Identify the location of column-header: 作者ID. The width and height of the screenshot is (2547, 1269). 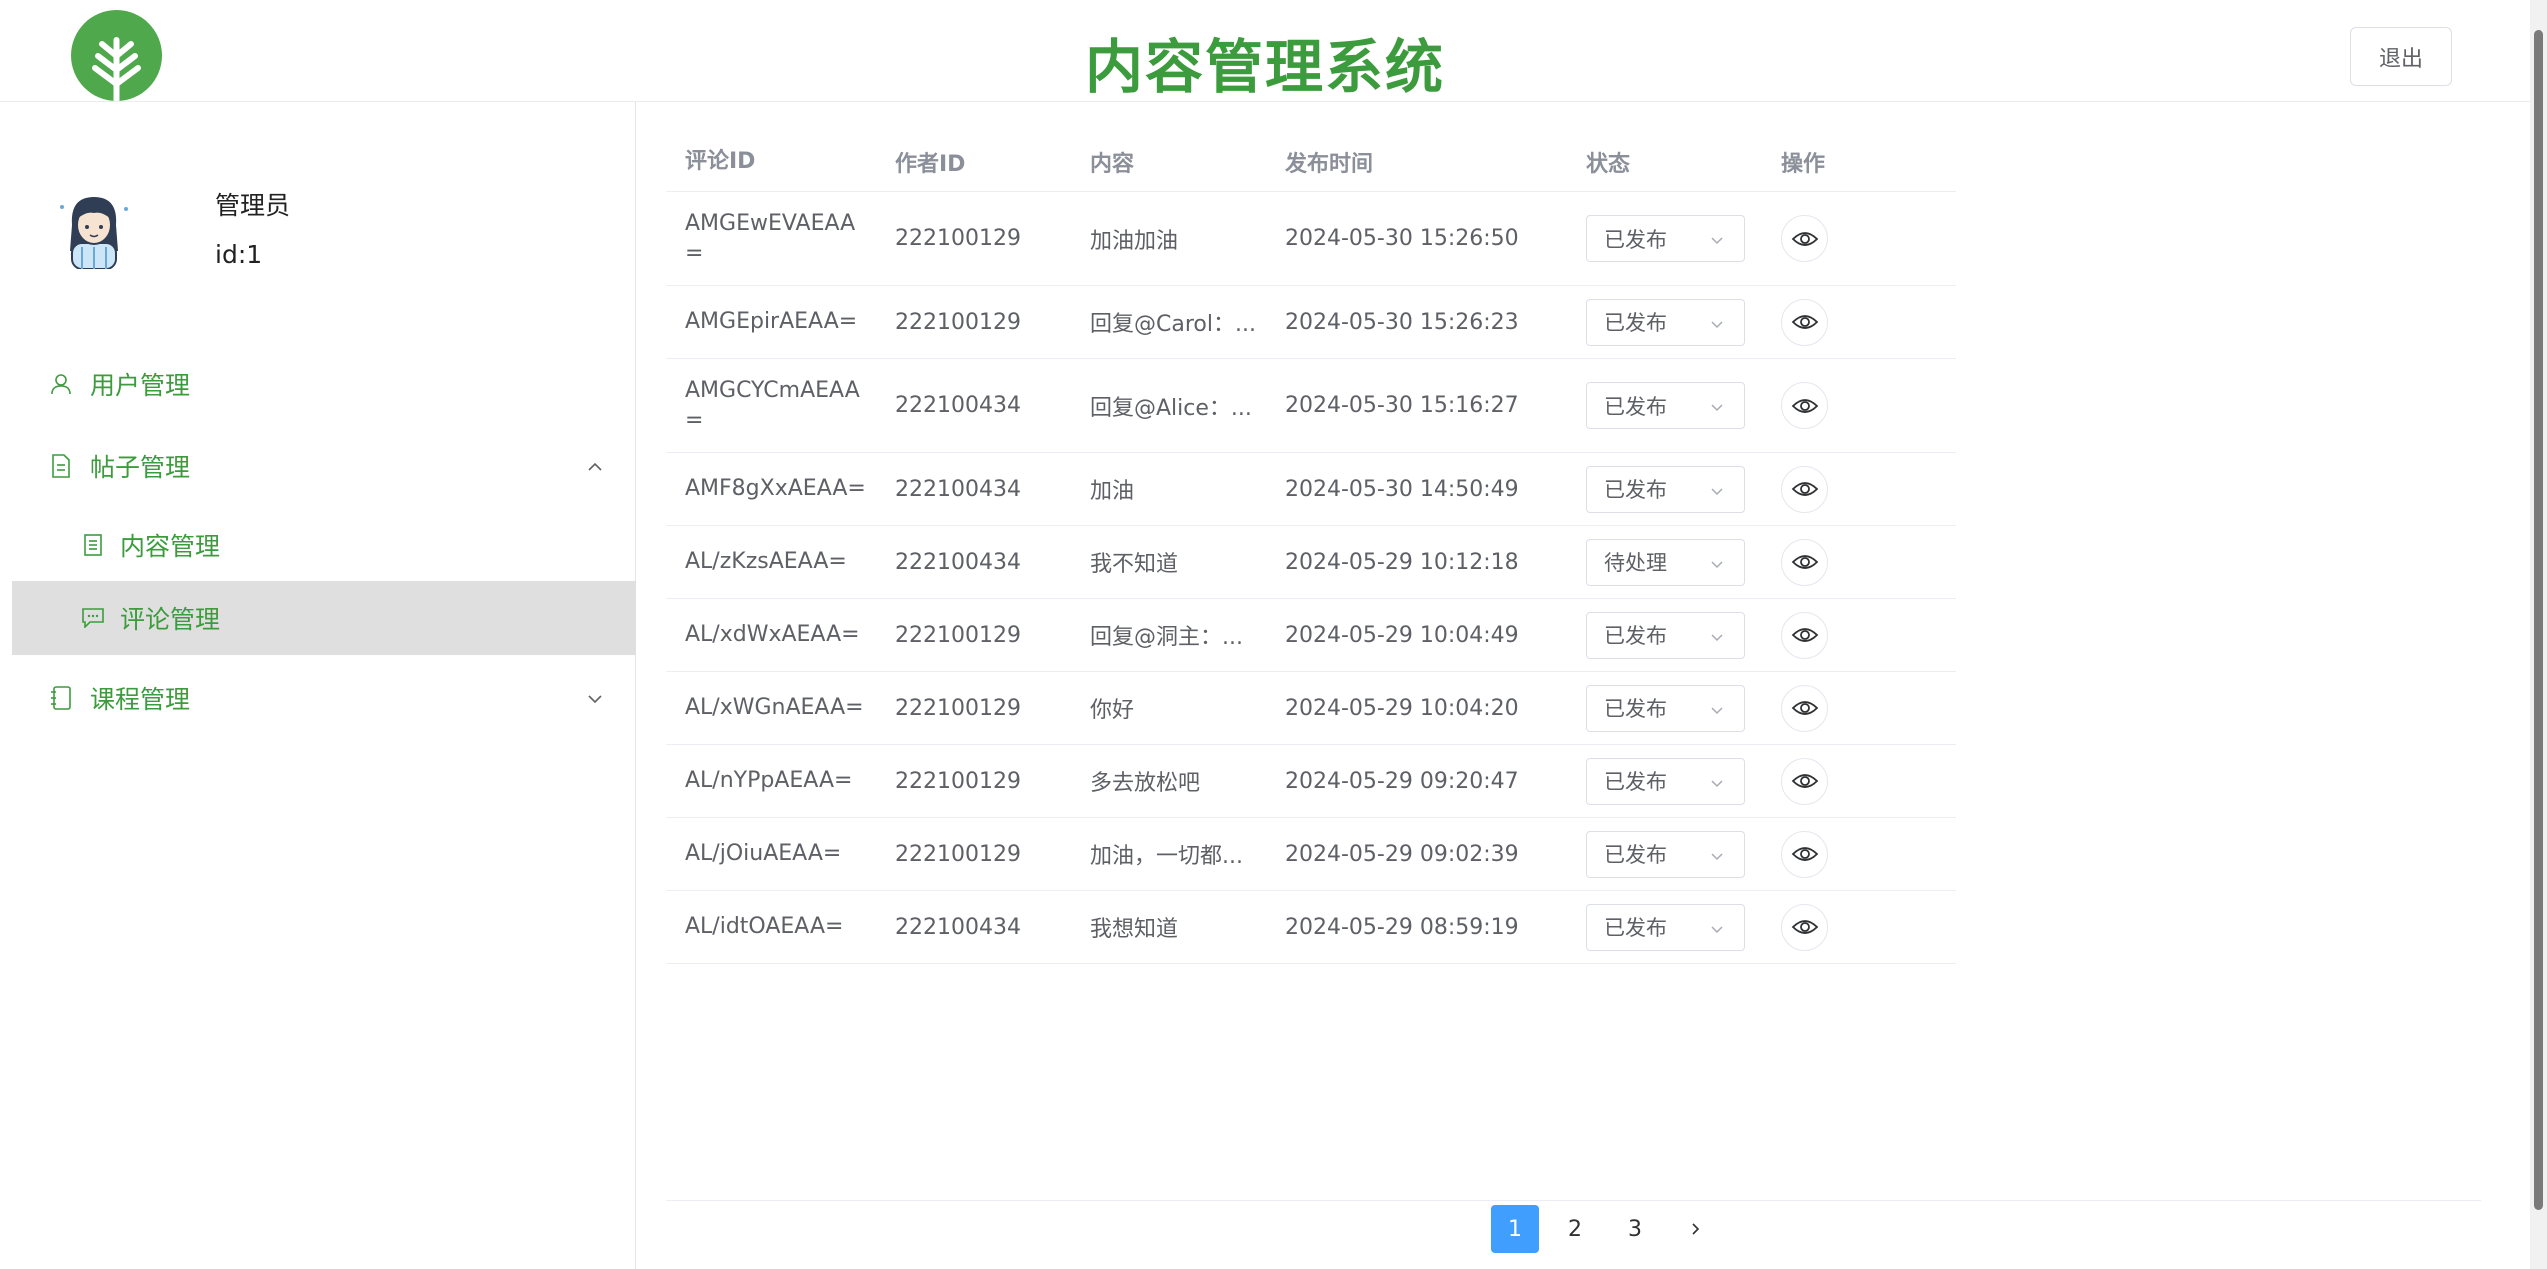
(930, 164).